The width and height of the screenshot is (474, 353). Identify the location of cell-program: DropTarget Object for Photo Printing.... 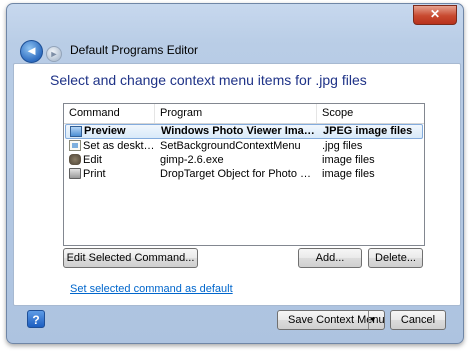
(239, 174).